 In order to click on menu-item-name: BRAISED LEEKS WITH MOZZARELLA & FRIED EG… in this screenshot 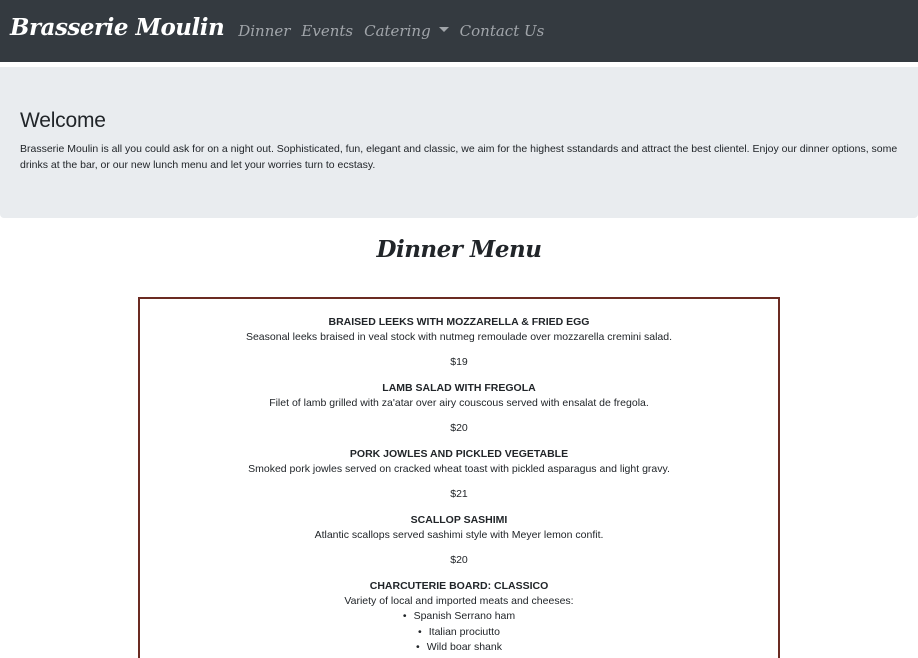, I will do `click(459, 322)`.